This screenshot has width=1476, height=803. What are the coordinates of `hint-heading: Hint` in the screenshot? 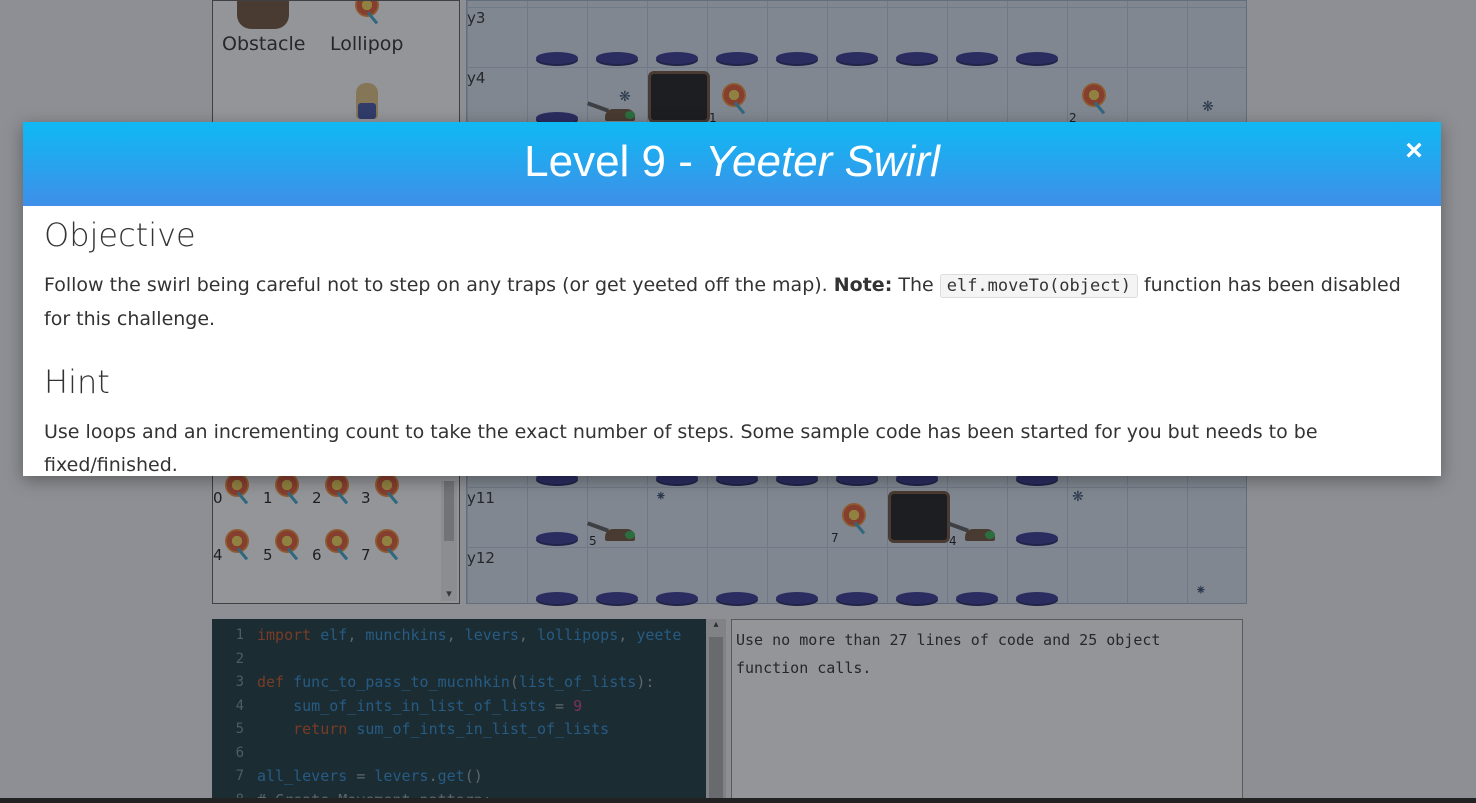 It's located at (77, 382).